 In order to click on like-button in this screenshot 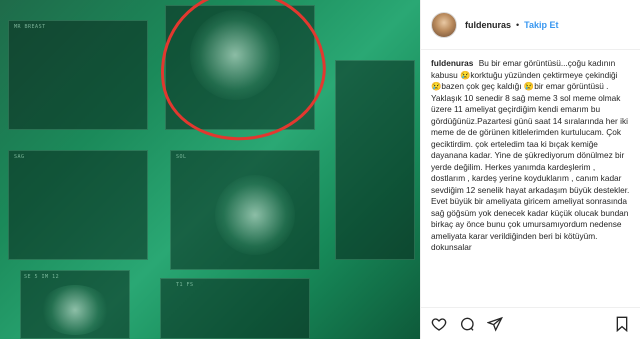, I will do `click(439, 324)`.